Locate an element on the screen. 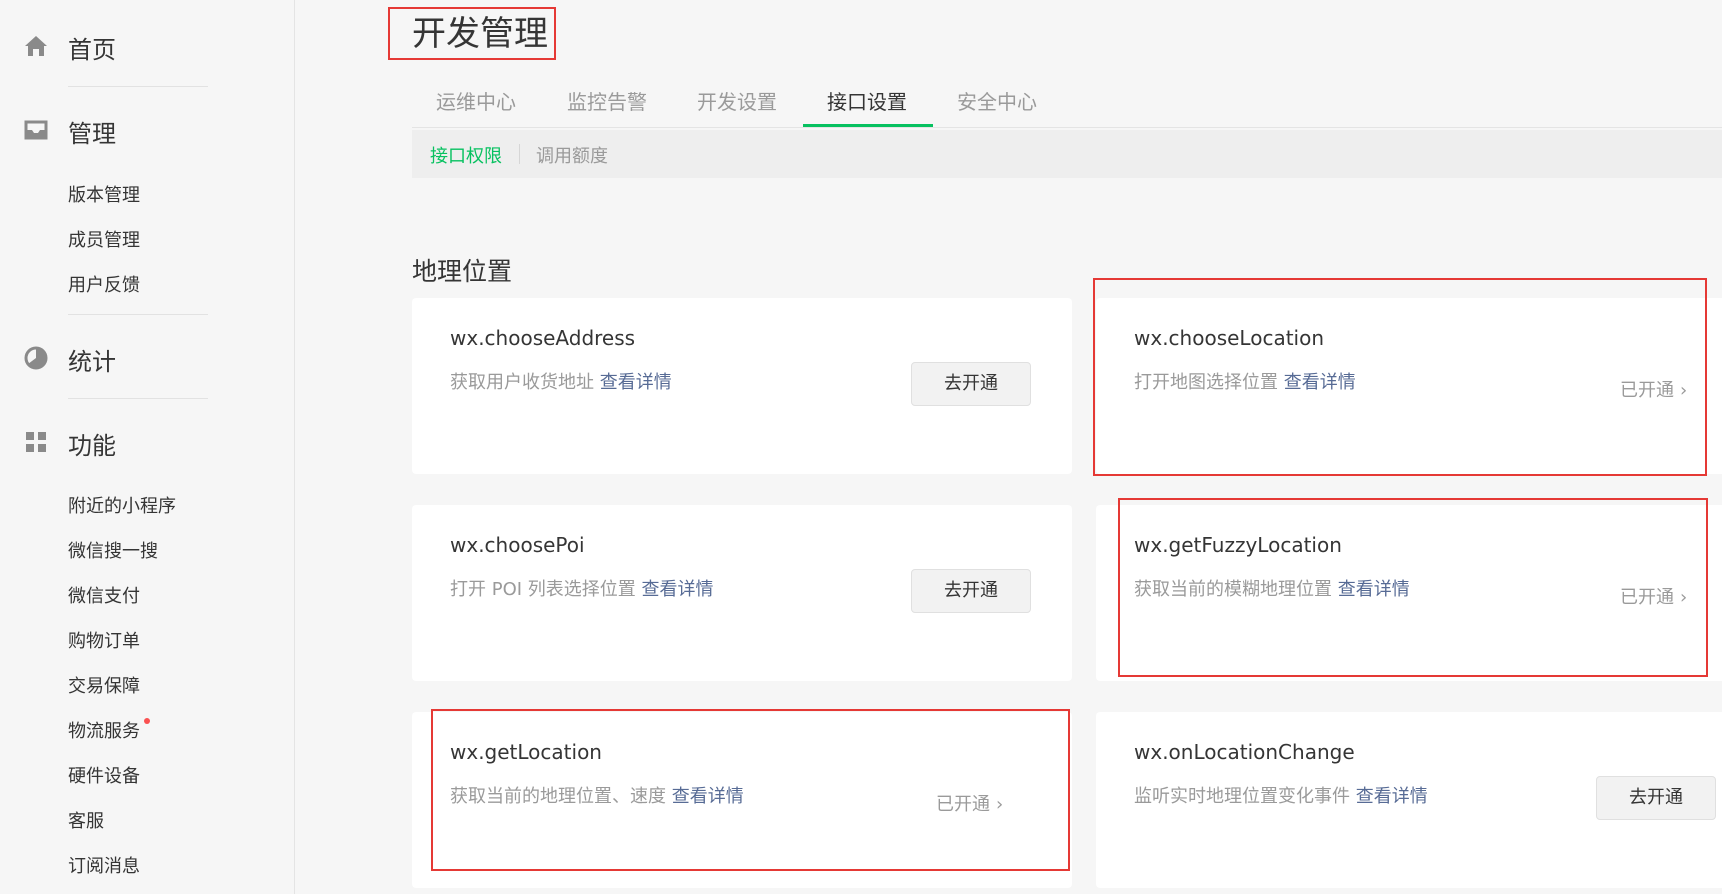 This screenshot has height=894, width=1722. subtab-quota: 调用额度 is located at coordinates (572, 155).